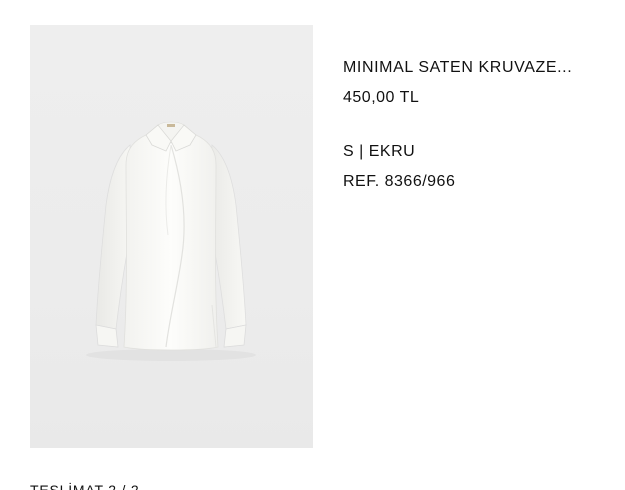  I want to click on delivery-section-title: TESLİMAT 2 / 2, so click(85, 486).